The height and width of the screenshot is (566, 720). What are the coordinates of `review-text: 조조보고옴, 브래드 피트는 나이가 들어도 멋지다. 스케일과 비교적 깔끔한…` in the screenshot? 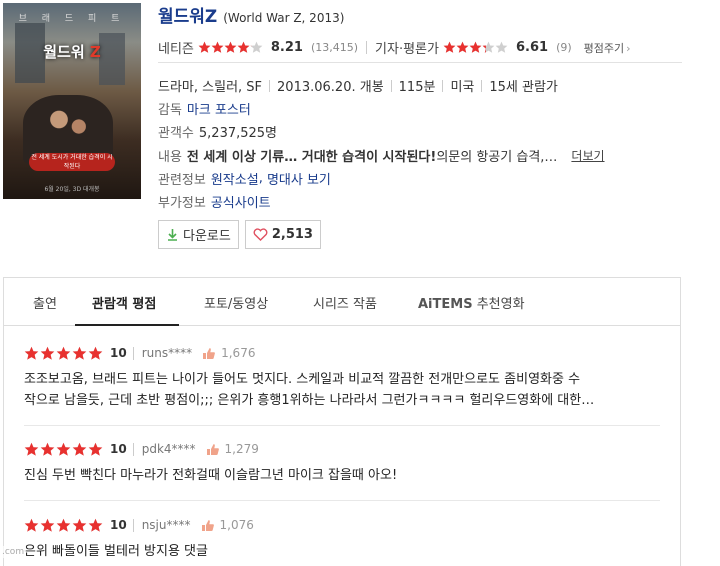 It's located at (342, 390).